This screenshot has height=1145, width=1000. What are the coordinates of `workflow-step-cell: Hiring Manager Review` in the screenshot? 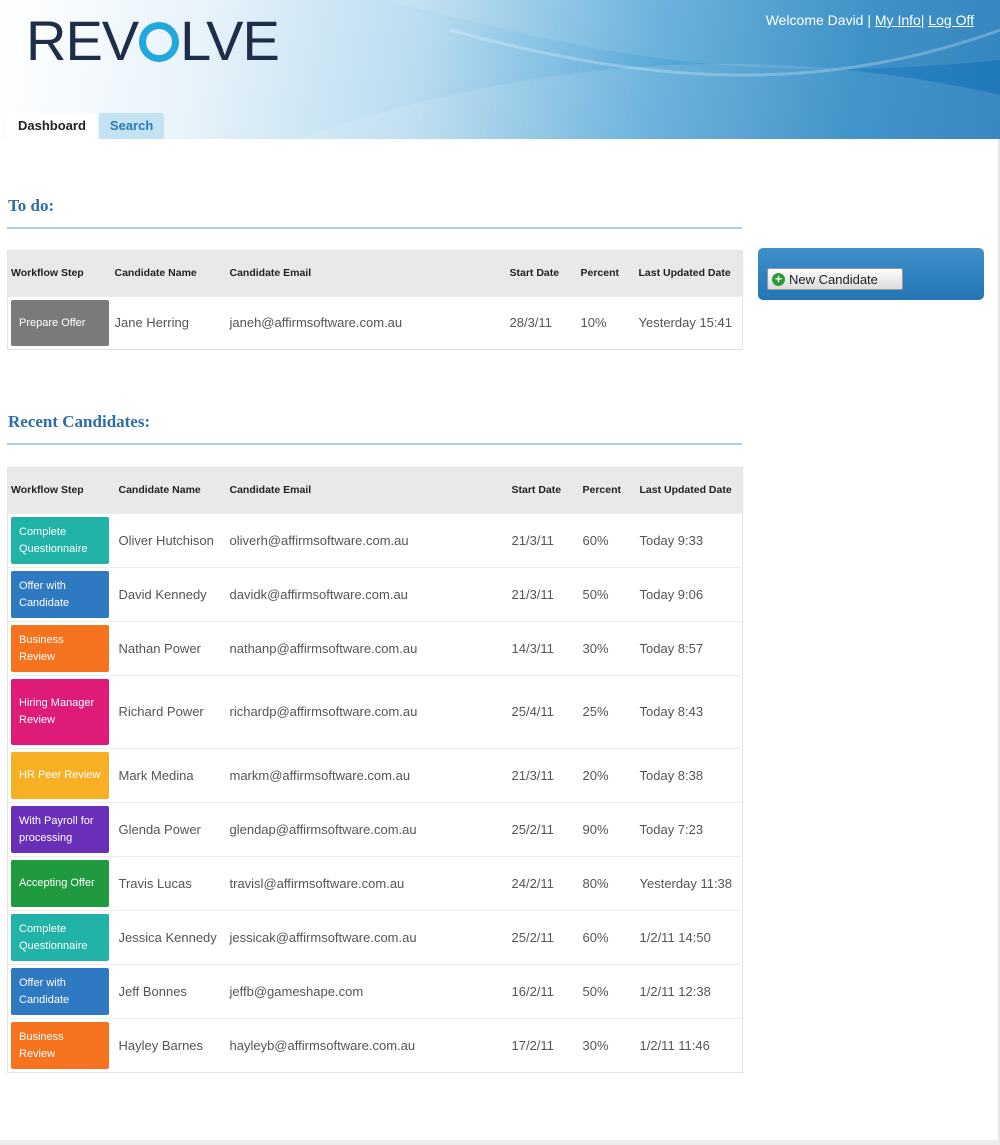 It's located at (61, 712).